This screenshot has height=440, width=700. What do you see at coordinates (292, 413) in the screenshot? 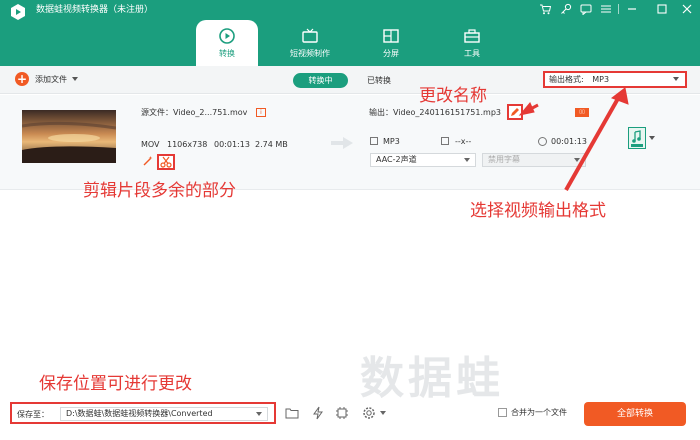
I see `folder-icon` at bounding box center [292, 413].